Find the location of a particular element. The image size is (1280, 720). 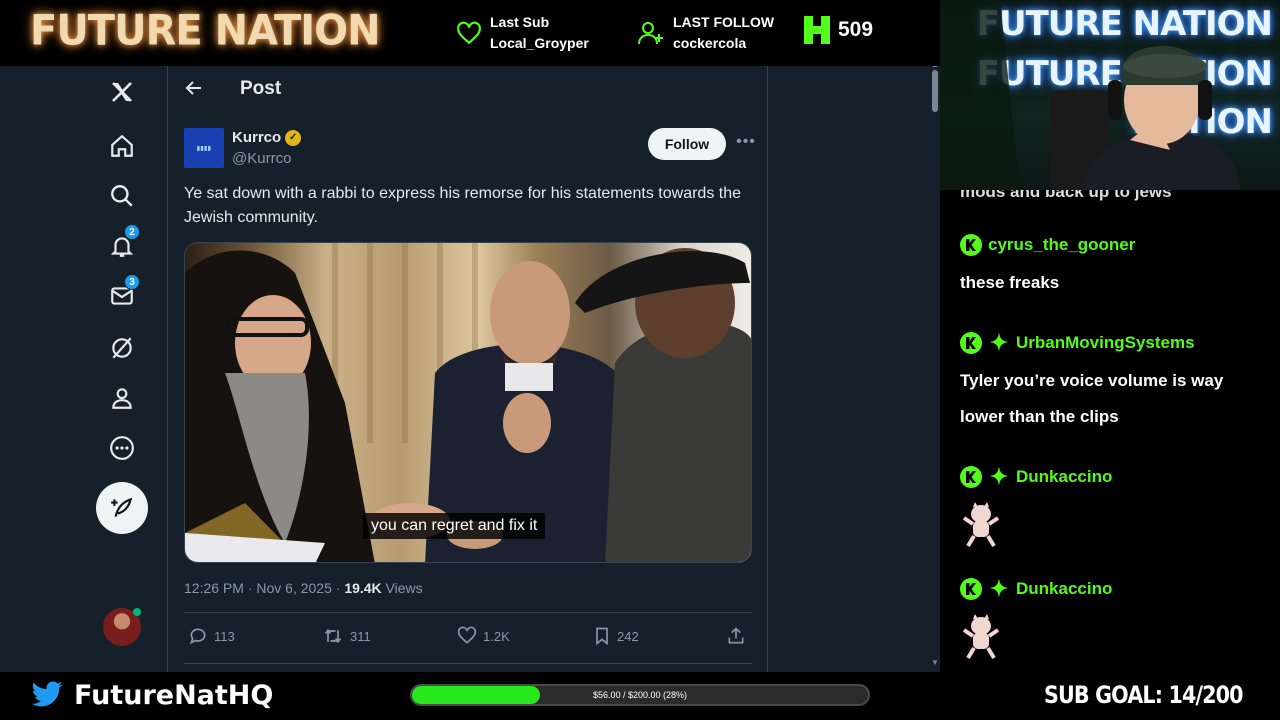

messages-icon: 3 is located at coordinates (123, 293).